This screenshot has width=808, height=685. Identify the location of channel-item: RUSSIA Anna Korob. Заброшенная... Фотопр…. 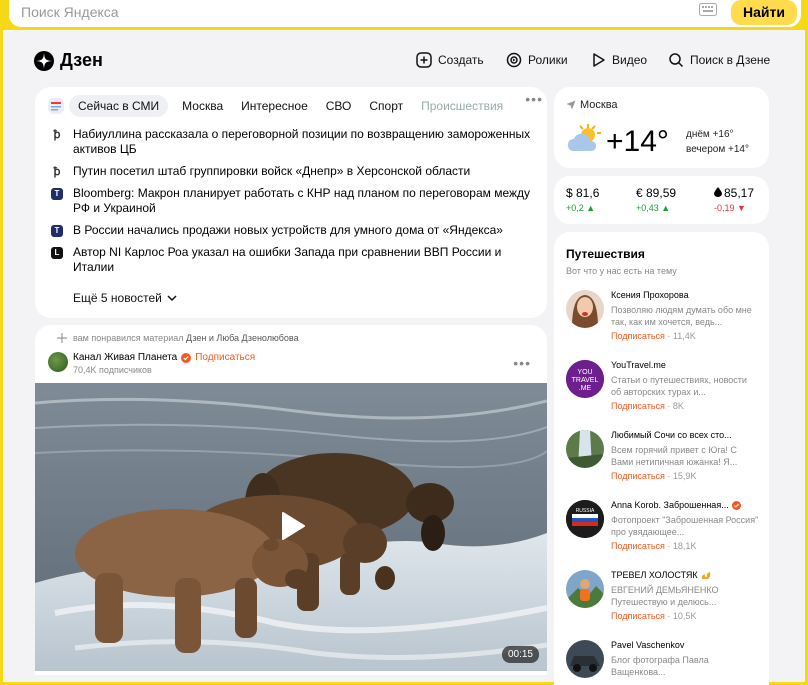
(666, 531).